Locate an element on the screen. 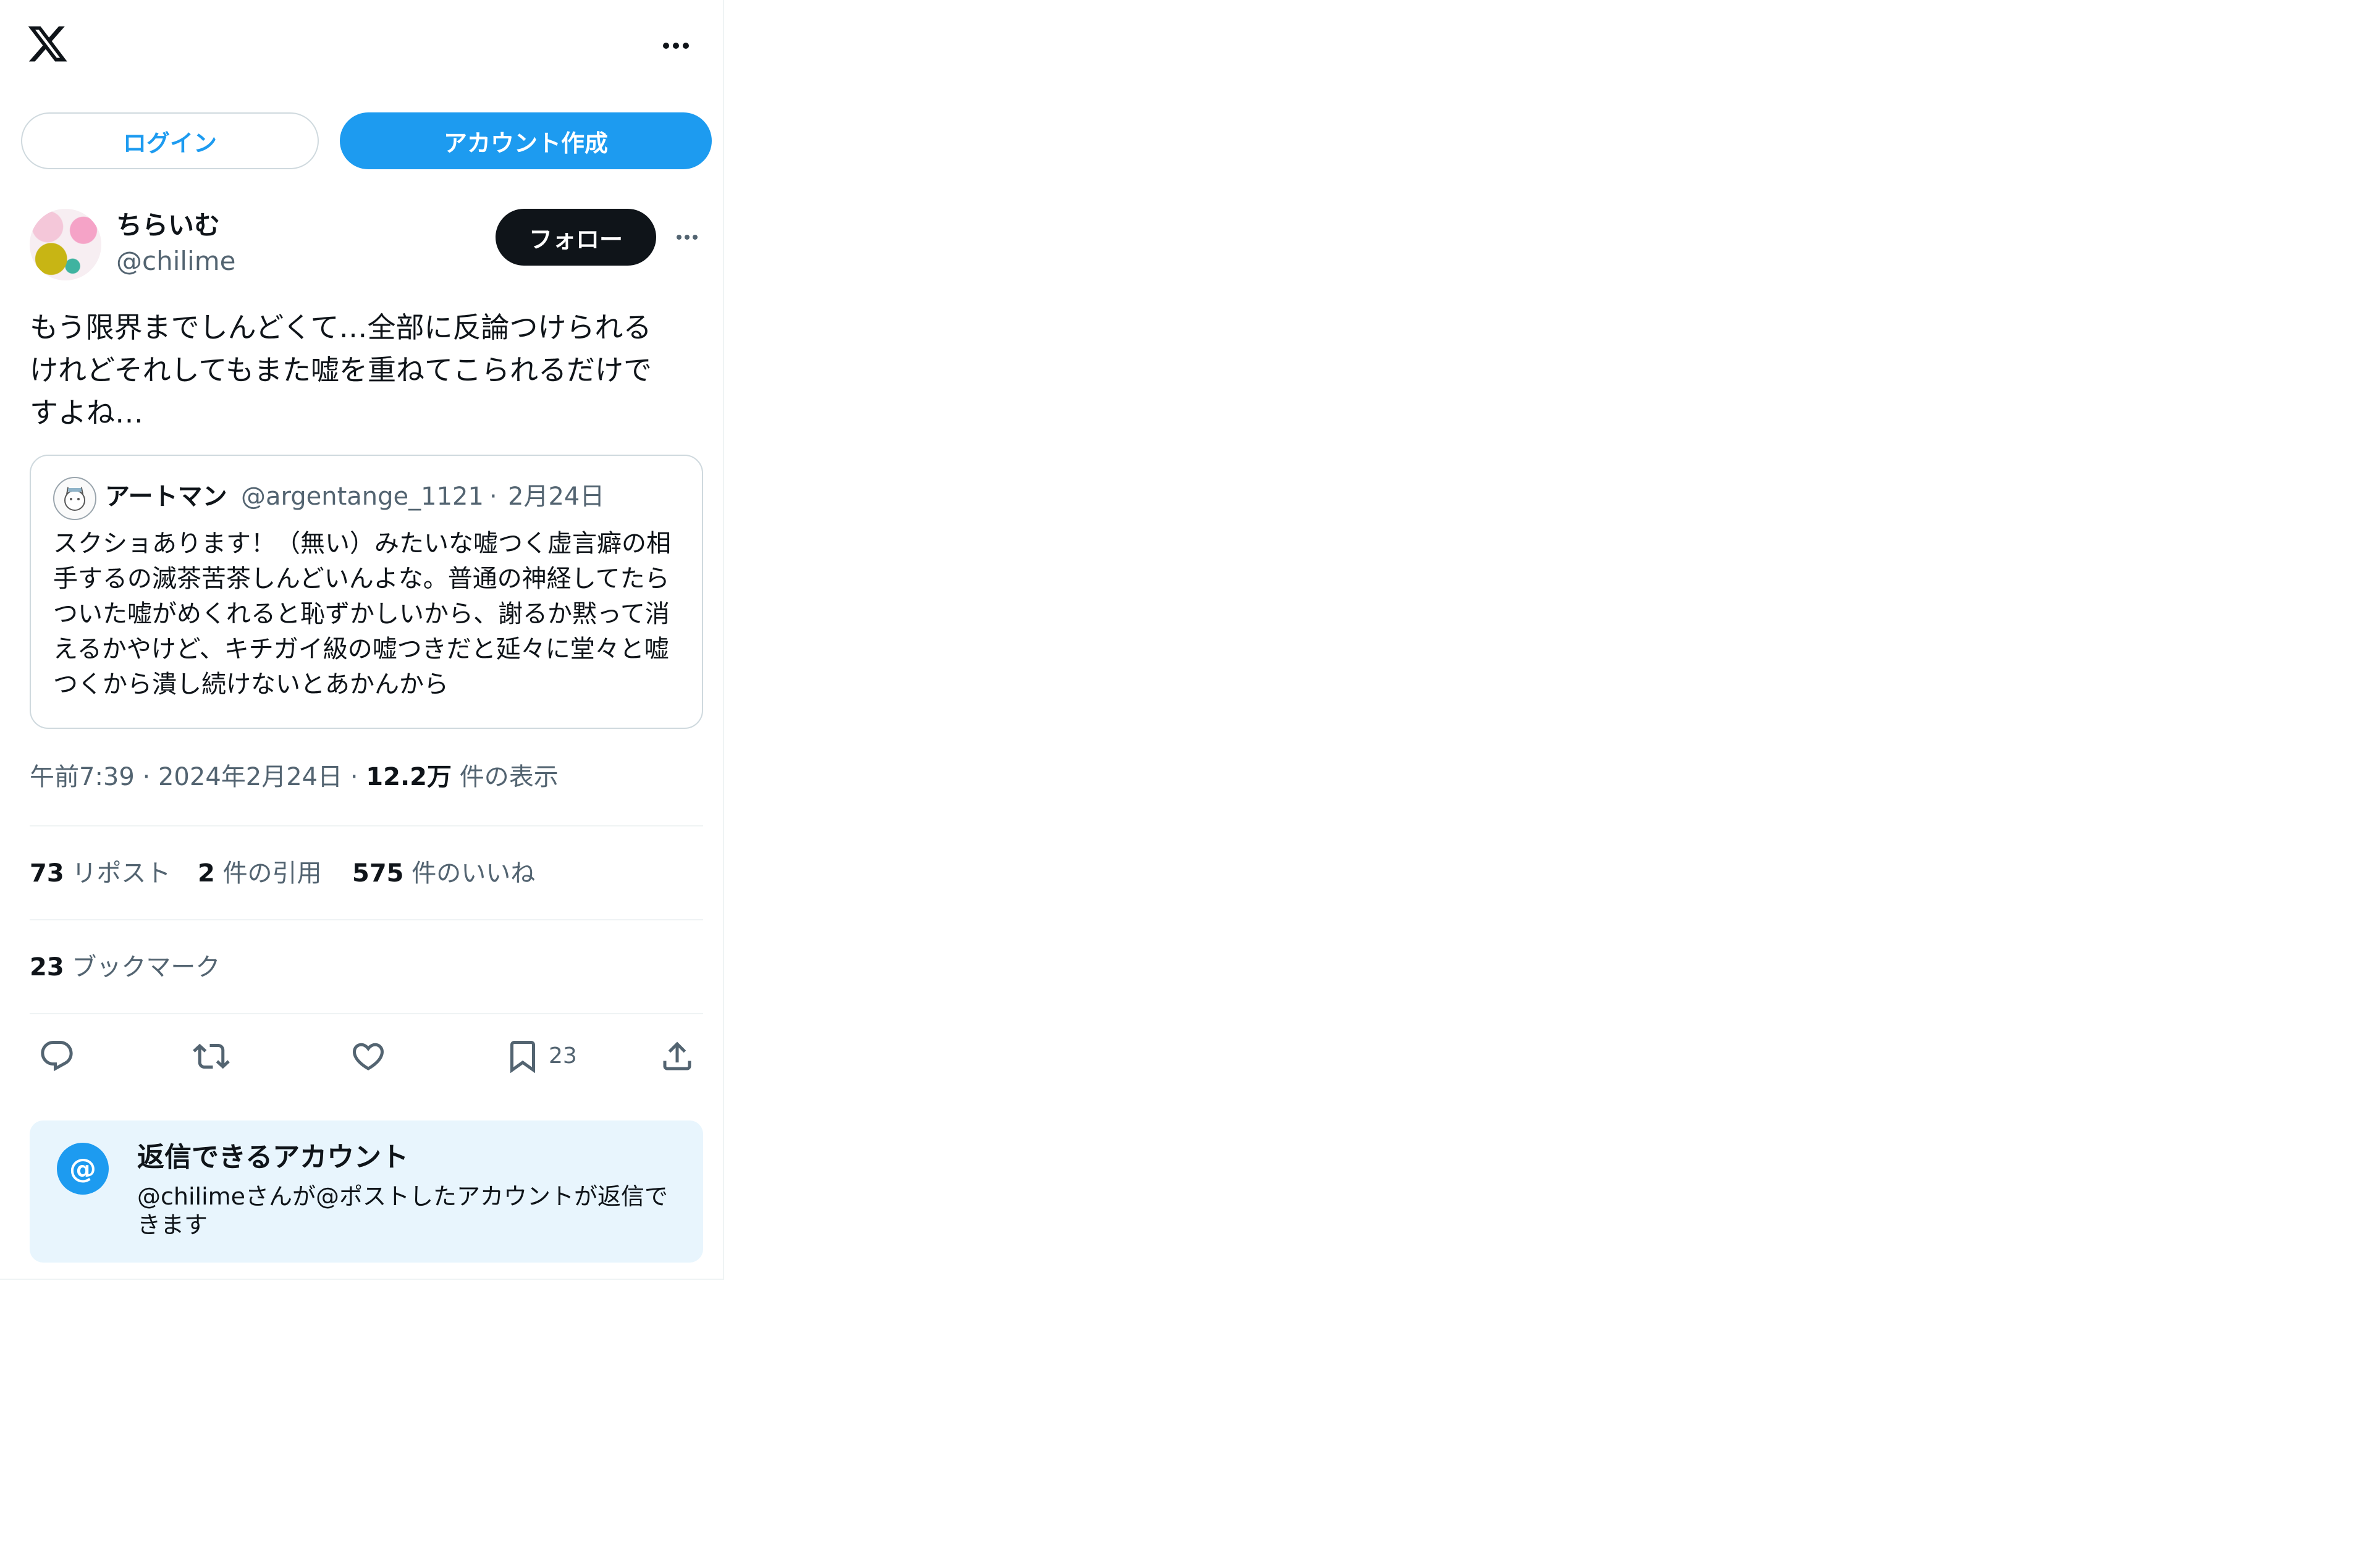 The height and width of the screenshot is (1564, 2380). post-more-icon is located at coordinates (687, 237).